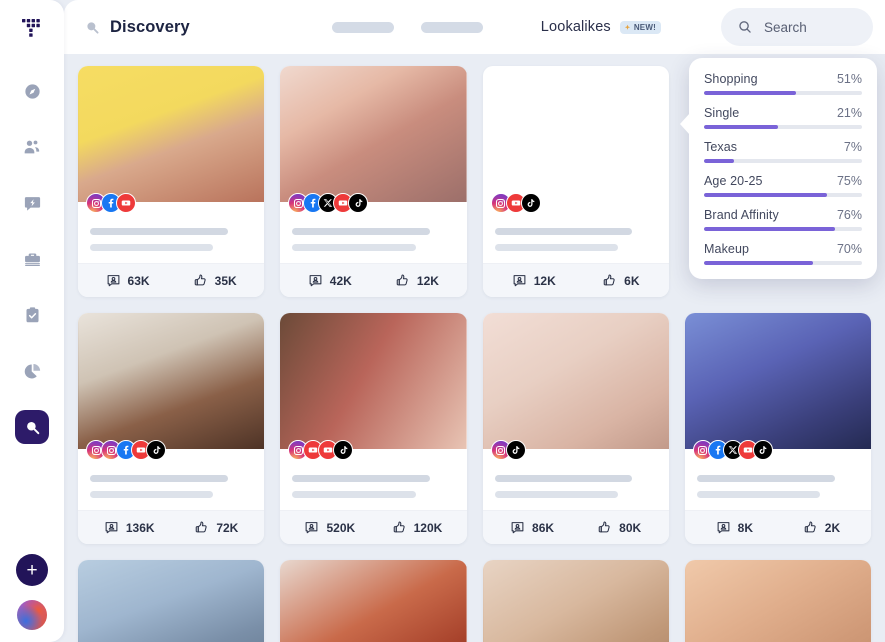 The height and width of the screenshot is (642, 885). What do you see at coordinates (373, 428) in the screenshot?
I see `creator-card-6: 520K 120K` at bounding box center [373, 428].